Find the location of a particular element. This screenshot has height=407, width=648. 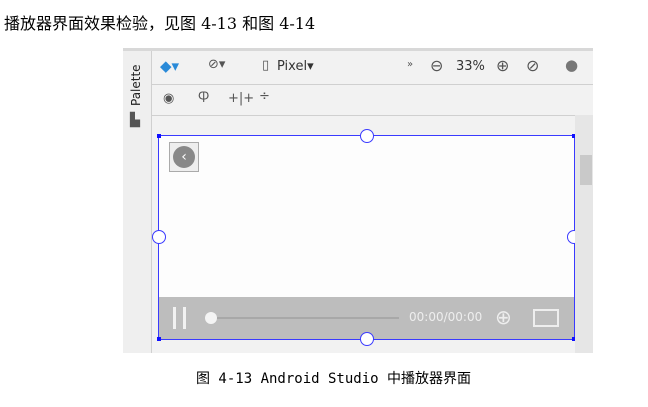

figure-caption: 图 4-13 Android Studio 中播放器界面 is located at coordinates (334, 379).